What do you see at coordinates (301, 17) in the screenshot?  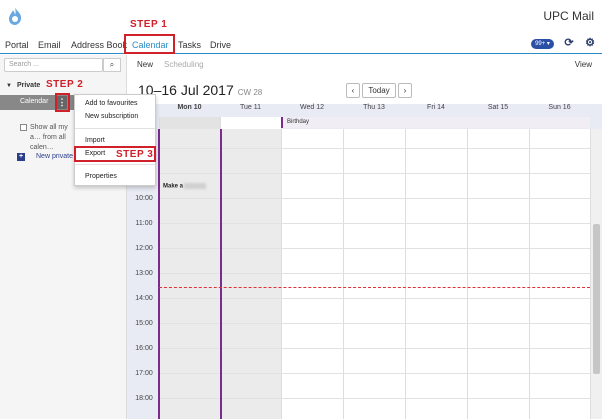 I see `top-bar: UPC Mail` at bounding box center [301, 17].